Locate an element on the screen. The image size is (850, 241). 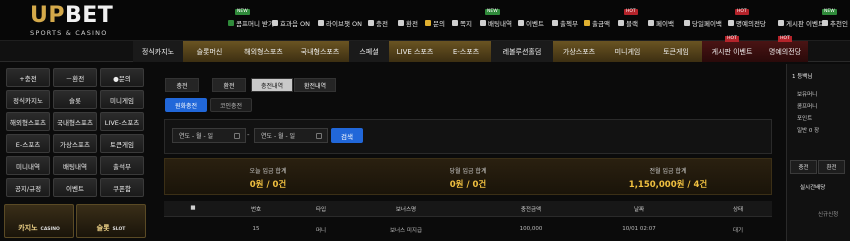
promo-label: 슬롯 is located at coordinates (103, 228).